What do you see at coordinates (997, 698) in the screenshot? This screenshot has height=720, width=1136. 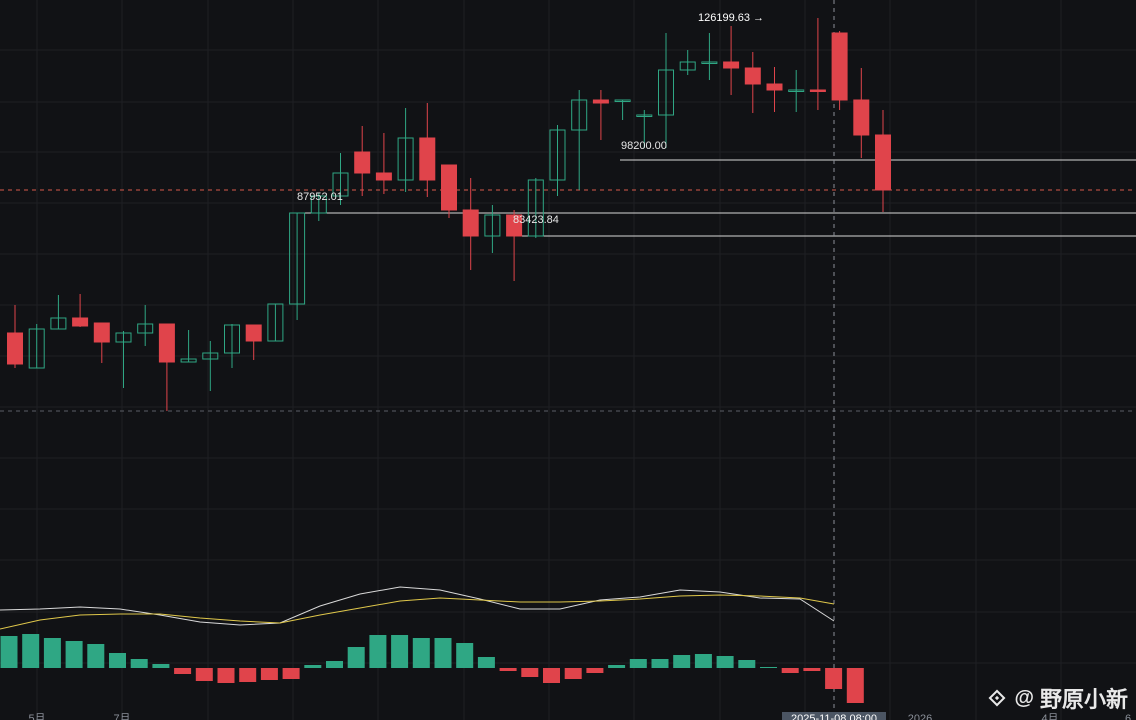 I see `binance-diamond-icon` at bounding box center [997, 698].